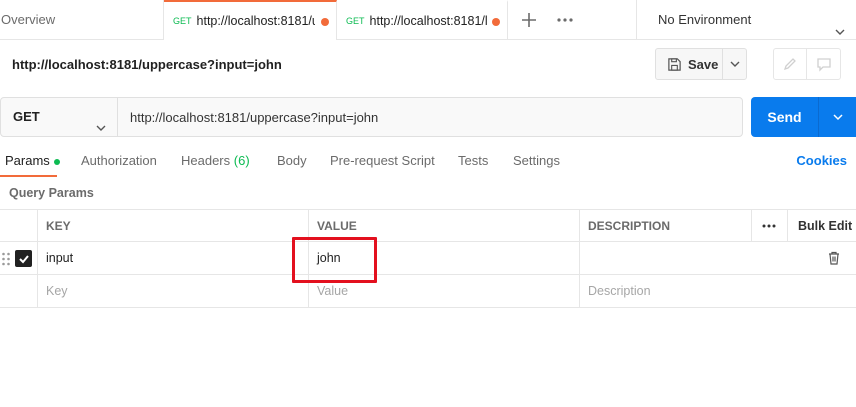  I want to click on column-key-header: KEY, so click(58, 226).